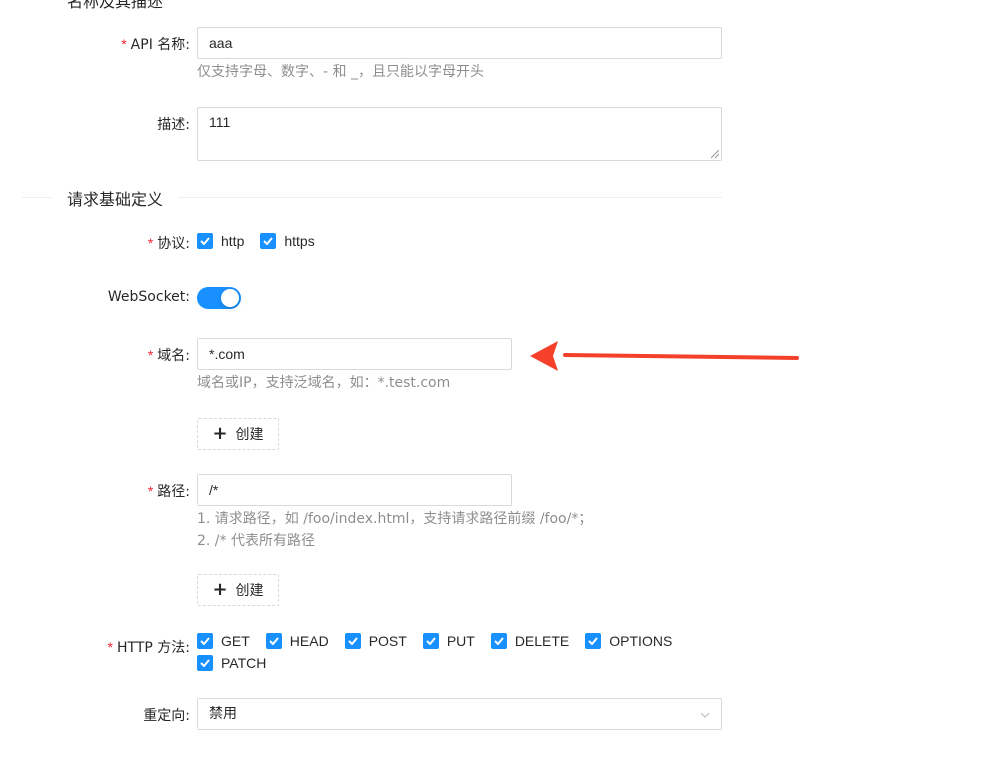 The image size is (1005, 758). What do you see at coordinates (219, 298) in the screenshot?
I see `websocket-switch` at bounding box center [219, 298].